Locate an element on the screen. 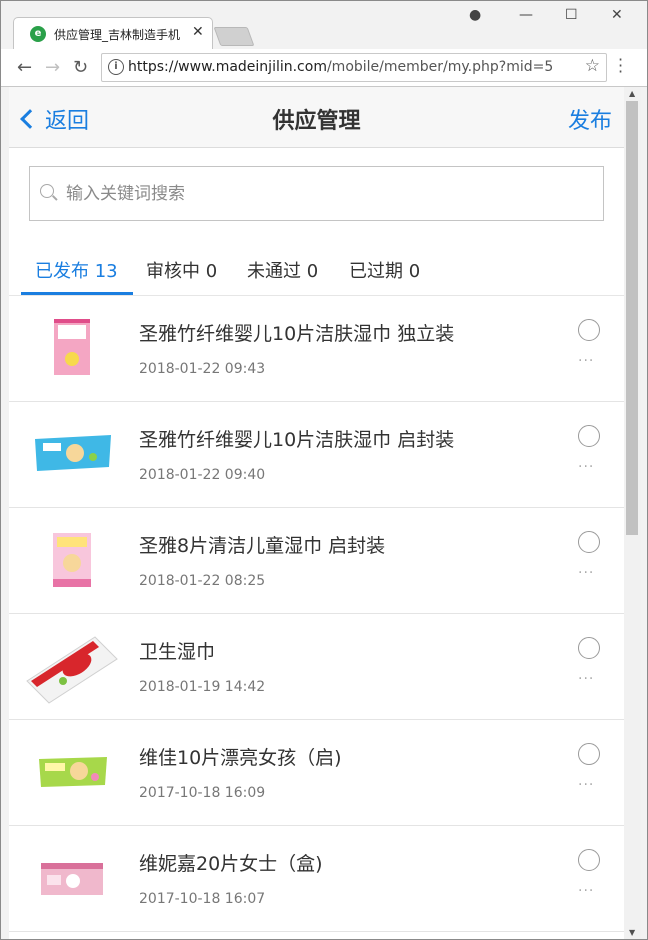 The height and width of the screenshot is (940, 648). item-title: 卫生湿巾 is located at coordinates (177, 652).